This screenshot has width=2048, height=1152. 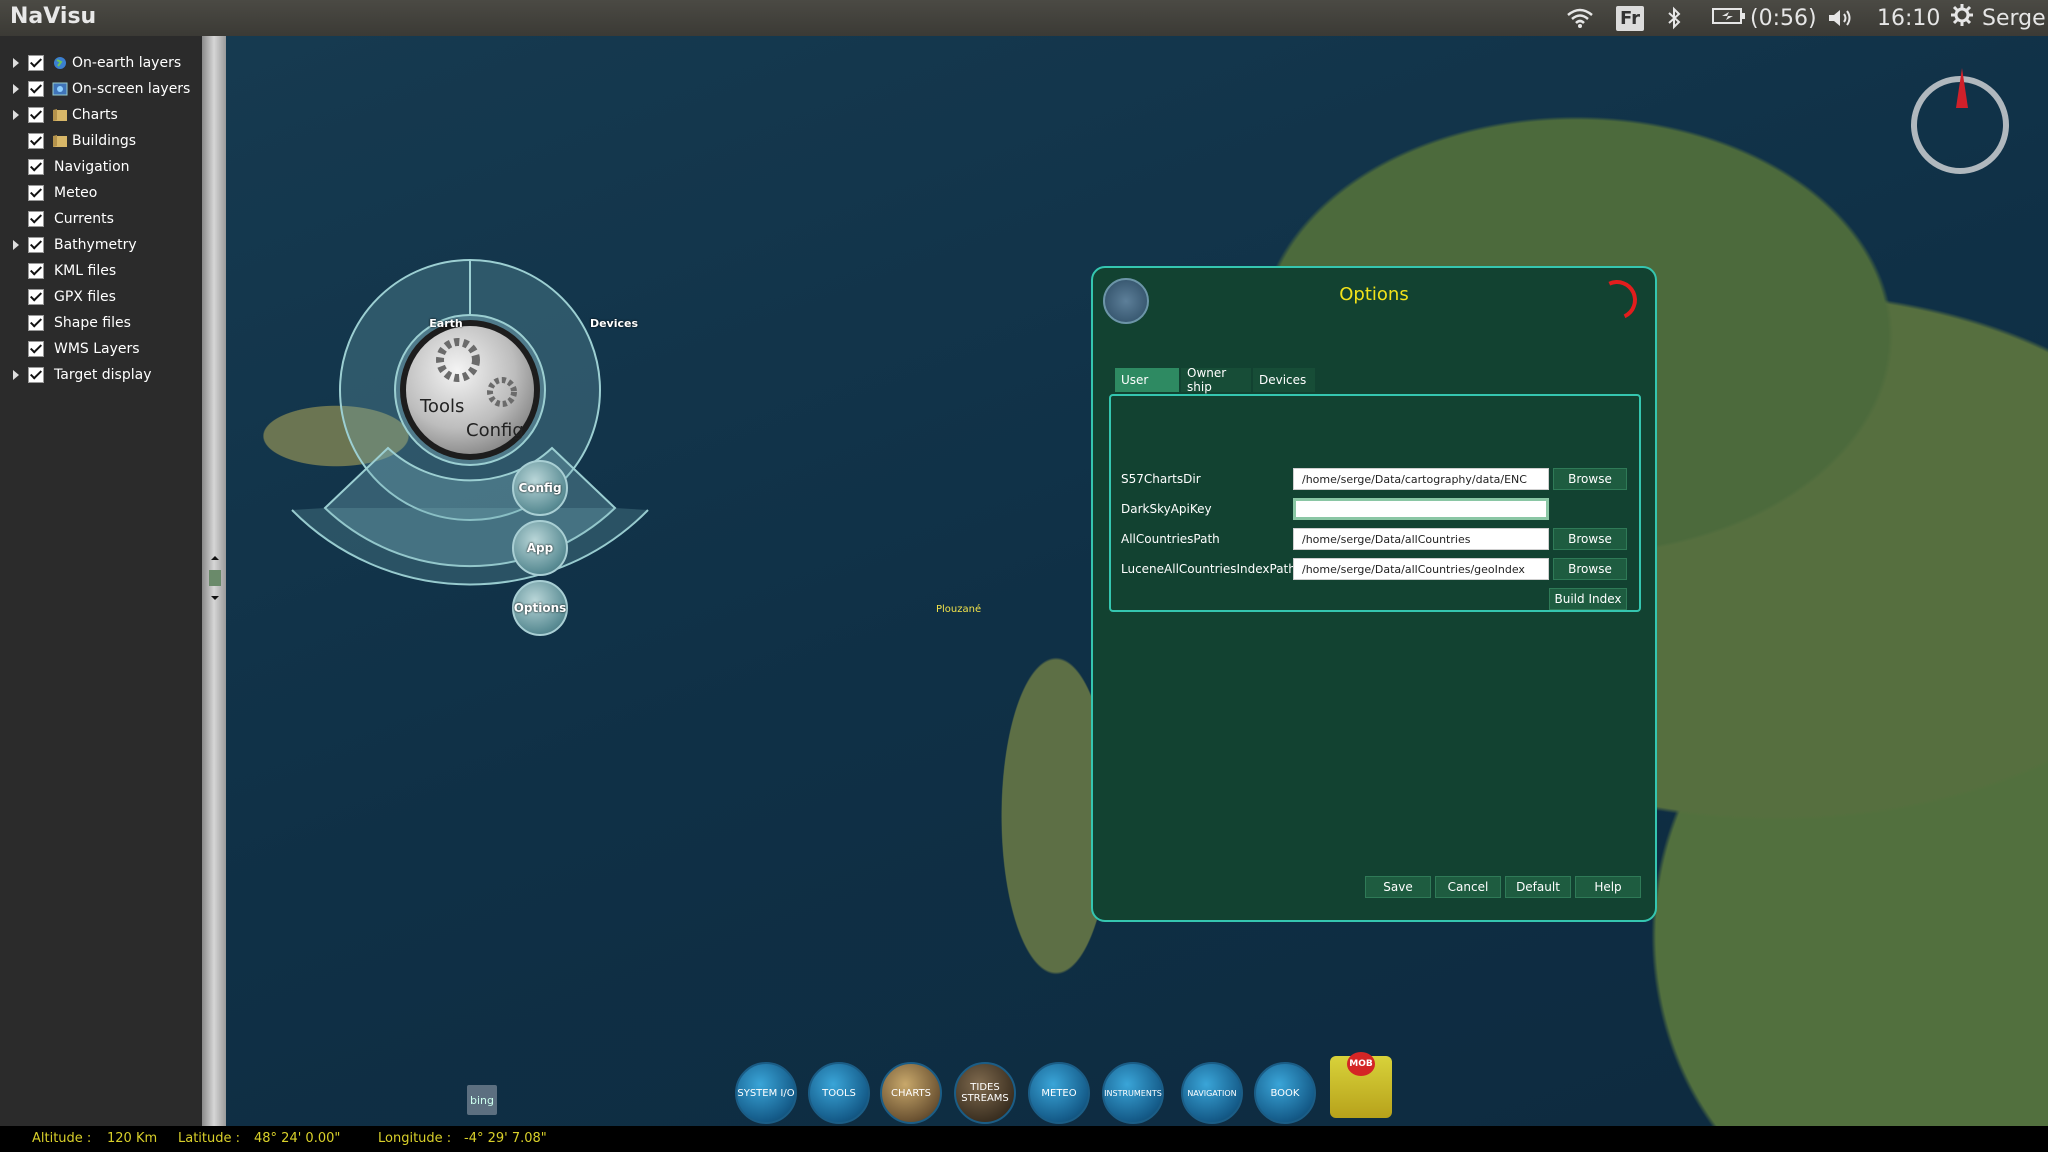 I want to click on lucene-index-path-label: LuceneAllCountriesIndexPath, so click(x=1208, y=569).